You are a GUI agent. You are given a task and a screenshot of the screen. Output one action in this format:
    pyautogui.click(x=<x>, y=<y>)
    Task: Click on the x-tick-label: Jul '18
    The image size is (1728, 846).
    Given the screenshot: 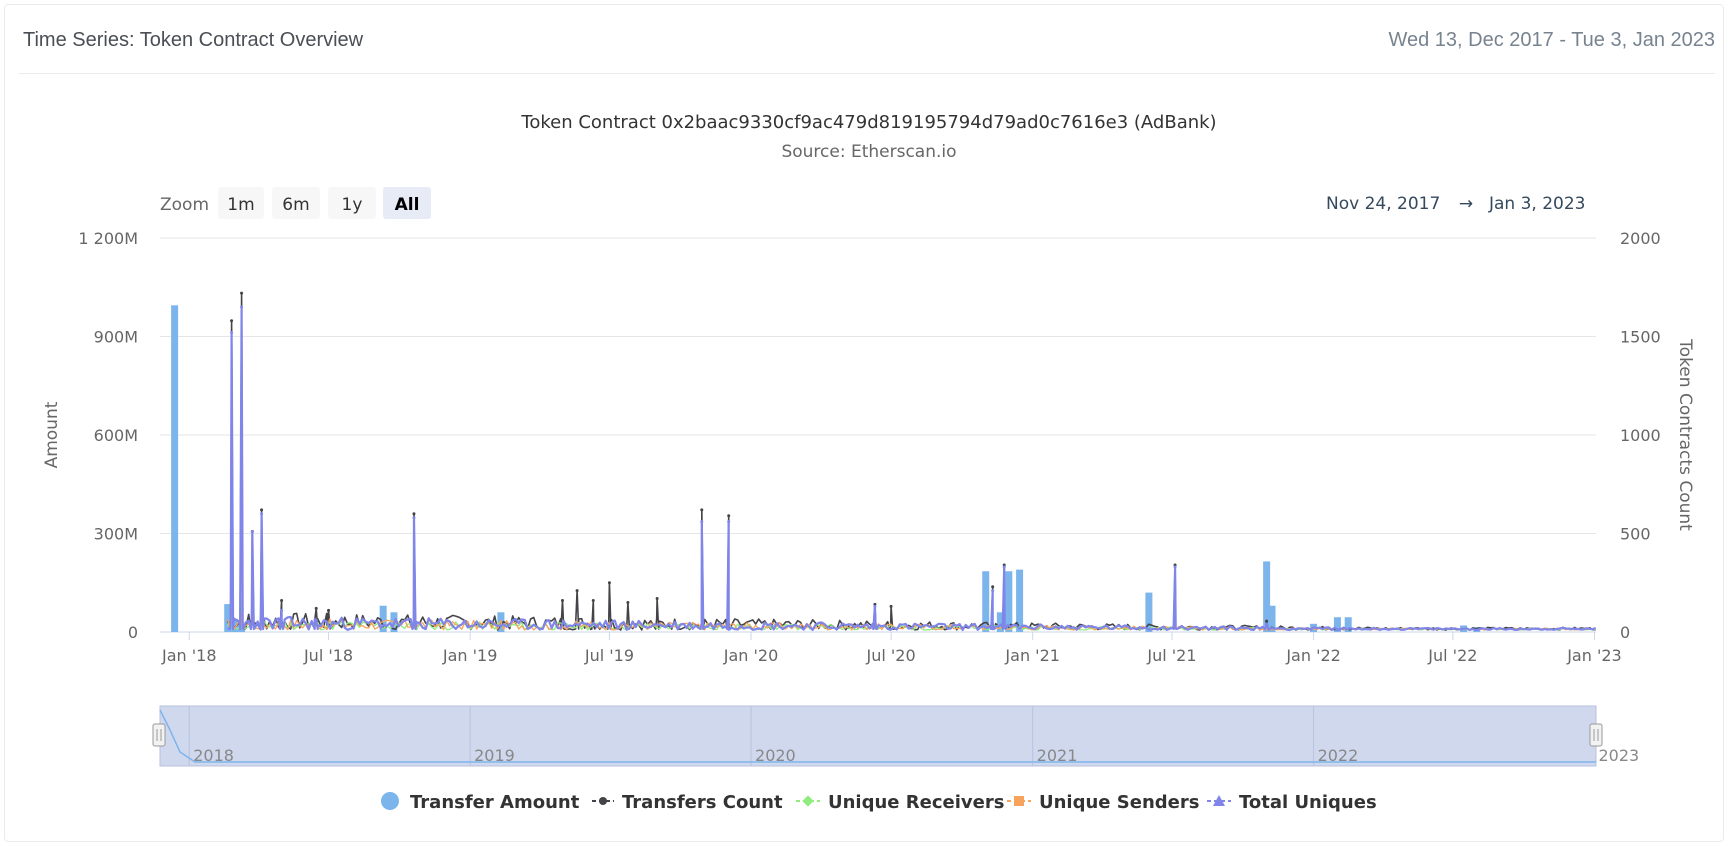 What is the action you would take?
    pyautogui.click(x=328, y=655)
    